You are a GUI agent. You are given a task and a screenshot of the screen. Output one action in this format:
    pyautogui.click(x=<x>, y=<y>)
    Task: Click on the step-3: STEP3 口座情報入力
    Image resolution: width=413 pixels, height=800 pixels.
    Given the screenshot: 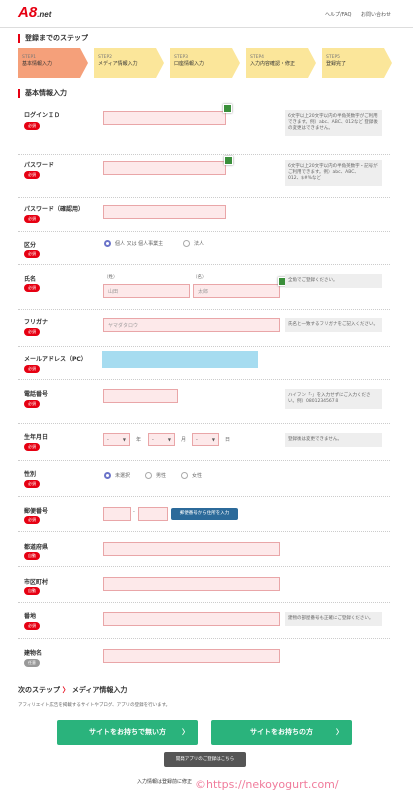 What is the action you would take?
    pyautogui.click(x=205, y=63)
    